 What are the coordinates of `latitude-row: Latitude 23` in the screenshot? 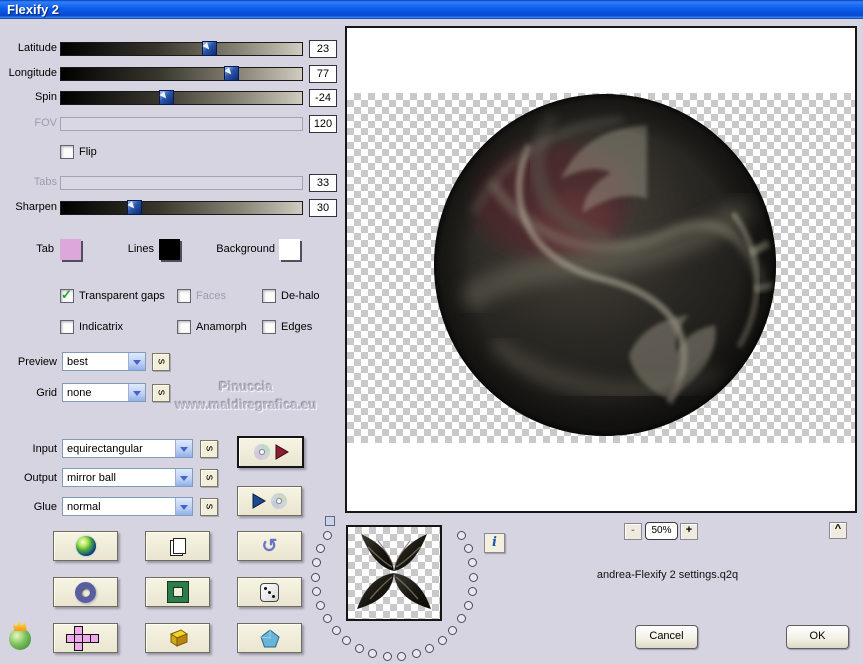 It's located at (171, 49).